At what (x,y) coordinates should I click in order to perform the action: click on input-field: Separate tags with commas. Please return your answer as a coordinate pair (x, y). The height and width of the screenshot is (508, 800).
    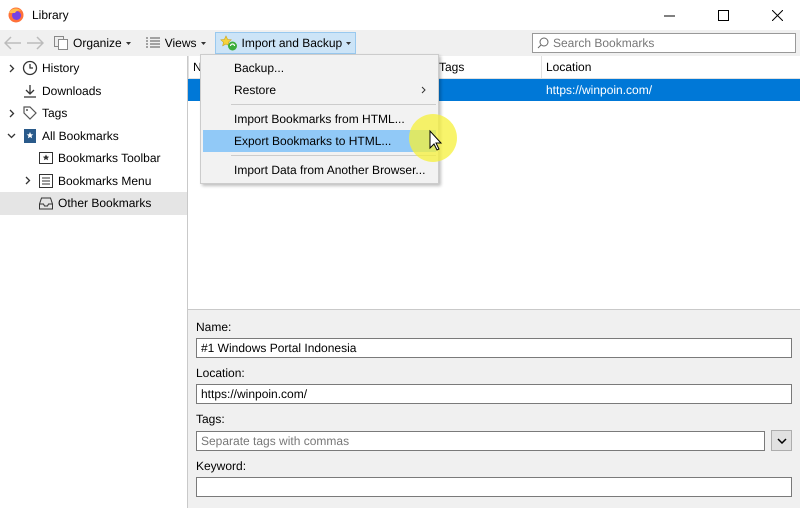
    Looking at the image, I should click on (480, 440).